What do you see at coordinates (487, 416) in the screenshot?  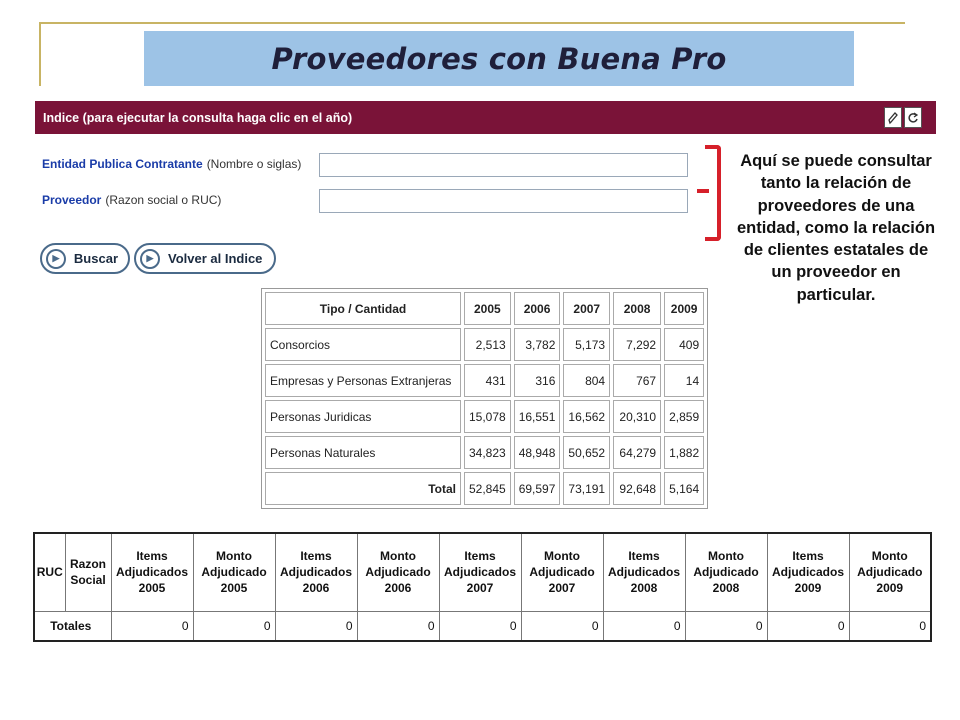 I see `cell-value: 15,078` at bounding box center [487, 416].